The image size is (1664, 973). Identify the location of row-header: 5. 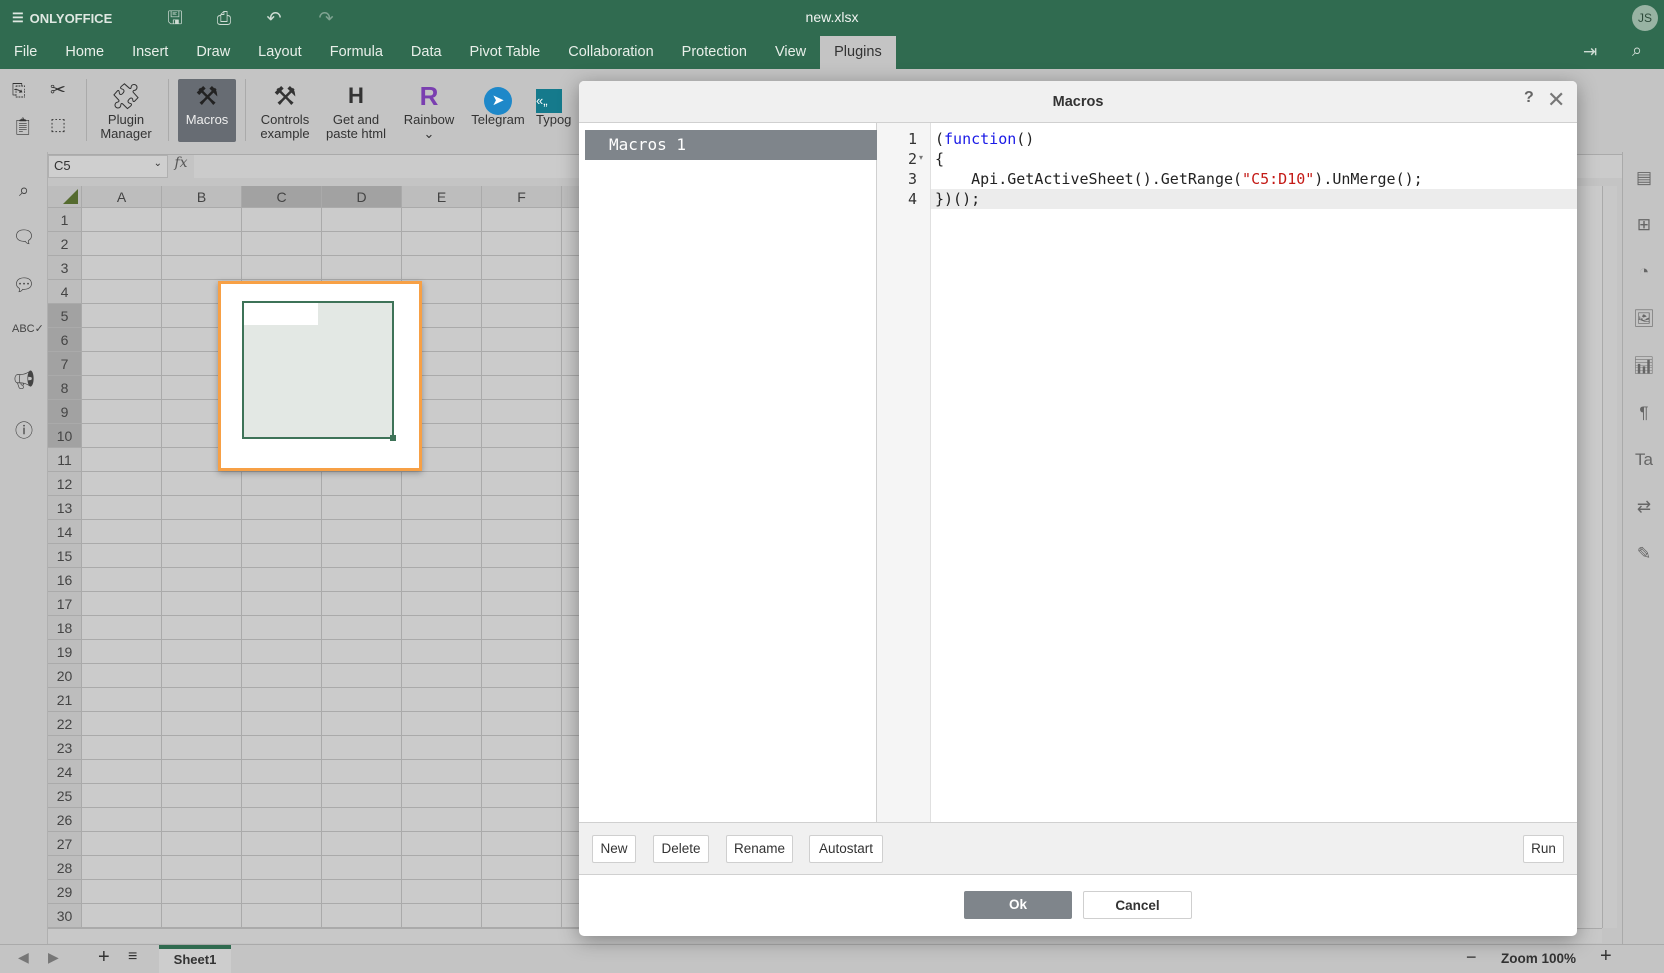
(65, 316).